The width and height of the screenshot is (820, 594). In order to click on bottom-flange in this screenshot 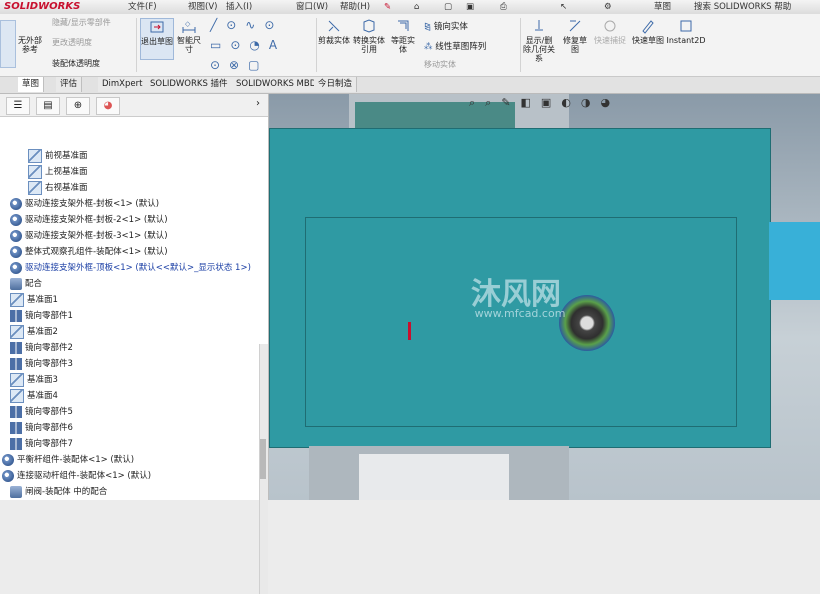, I will do `click(434, 477)`.